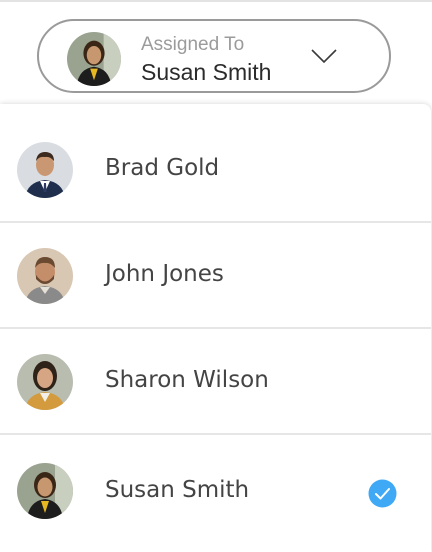 This screenshot has width=432, height=552. Describe the element at coordinates (162, 168) in the screenshot. I see `option-name: Brad Gold` at that location.